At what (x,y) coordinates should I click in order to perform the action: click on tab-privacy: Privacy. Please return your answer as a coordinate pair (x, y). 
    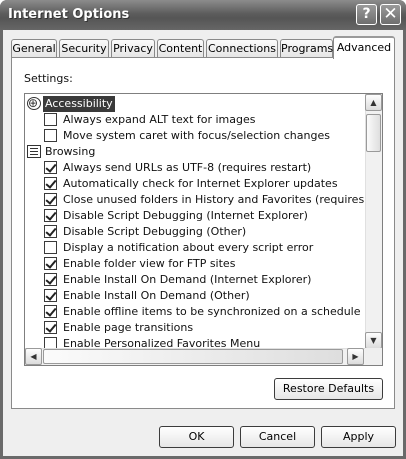
    Looking at the image, I should click on (133, 48).